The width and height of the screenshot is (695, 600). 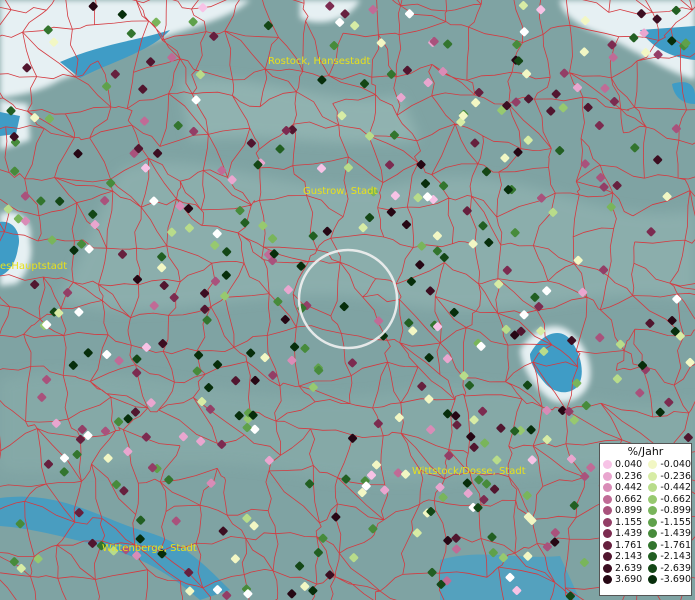 I want to click on legend-row: 0.236, so click(x=622, y=477).